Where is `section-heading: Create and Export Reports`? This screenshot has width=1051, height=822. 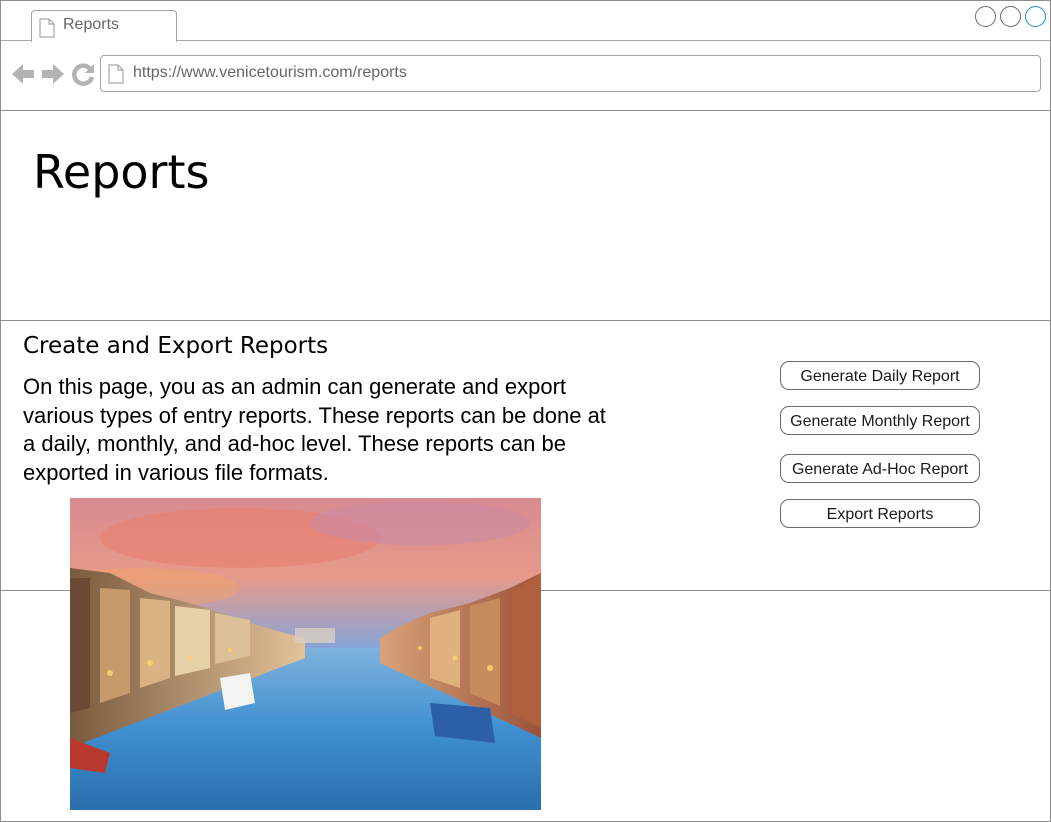
section-heading: Create and Export Reports is located at coordinates (176, 346).